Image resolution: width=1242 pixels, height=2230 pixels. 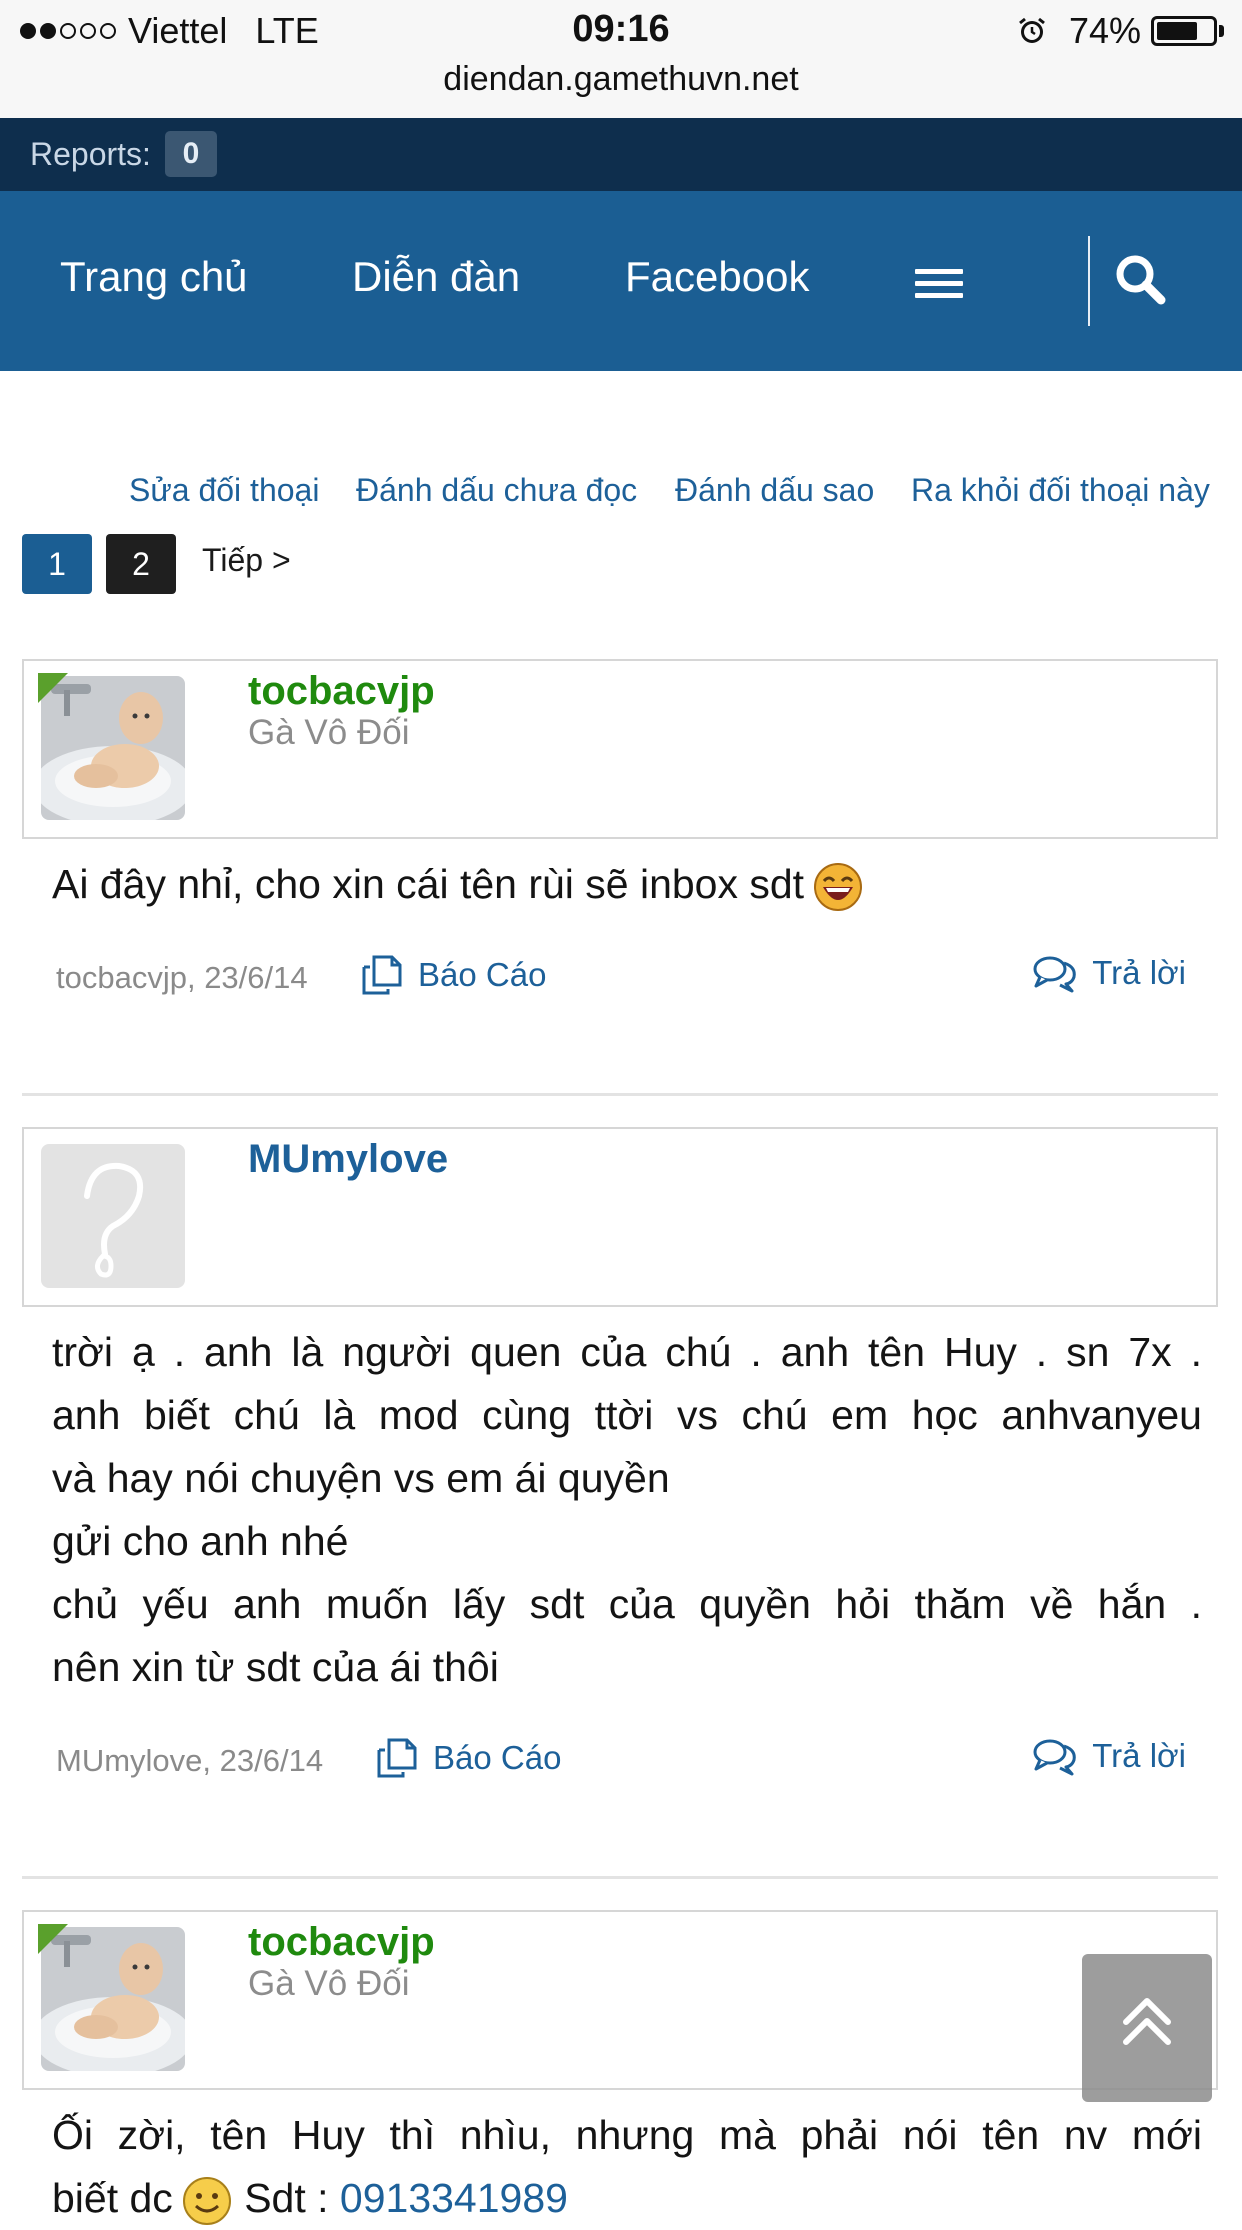 I want to click on status-right: 74%, so click(x=1120, y=31).